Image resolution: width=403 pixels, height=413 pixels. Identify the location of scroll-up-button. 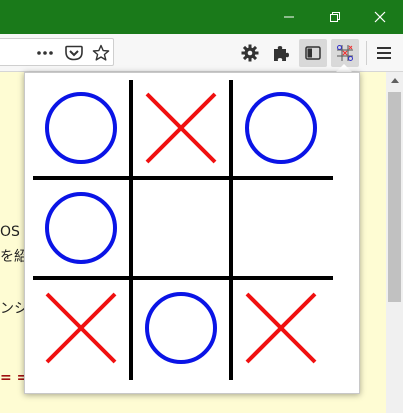
(394, 80).